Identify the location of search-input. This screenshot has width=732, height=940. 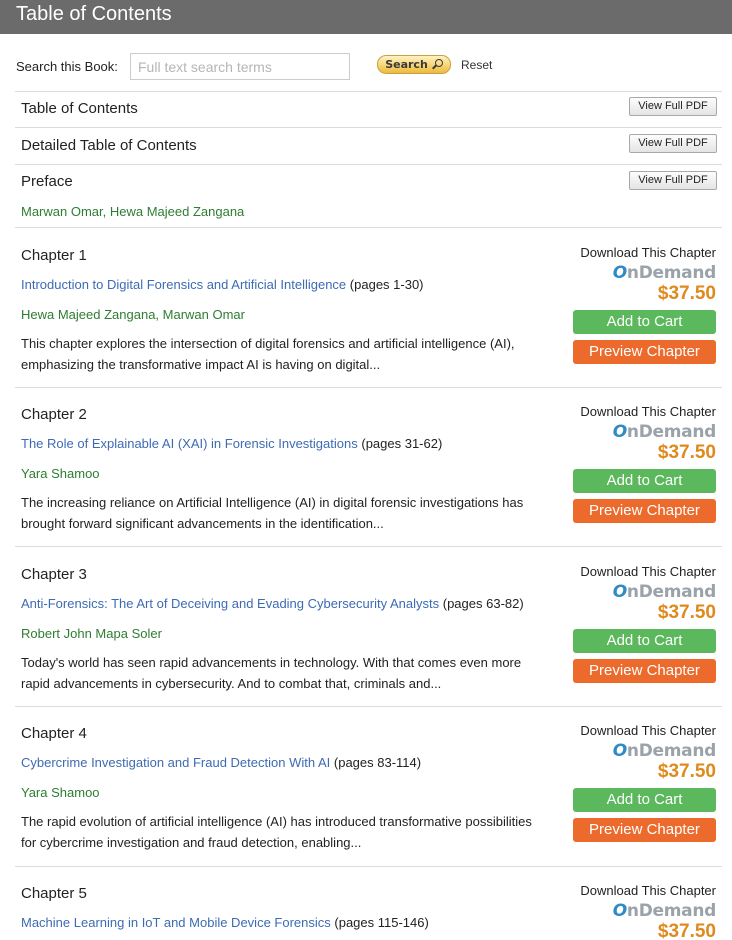
(240, 66).